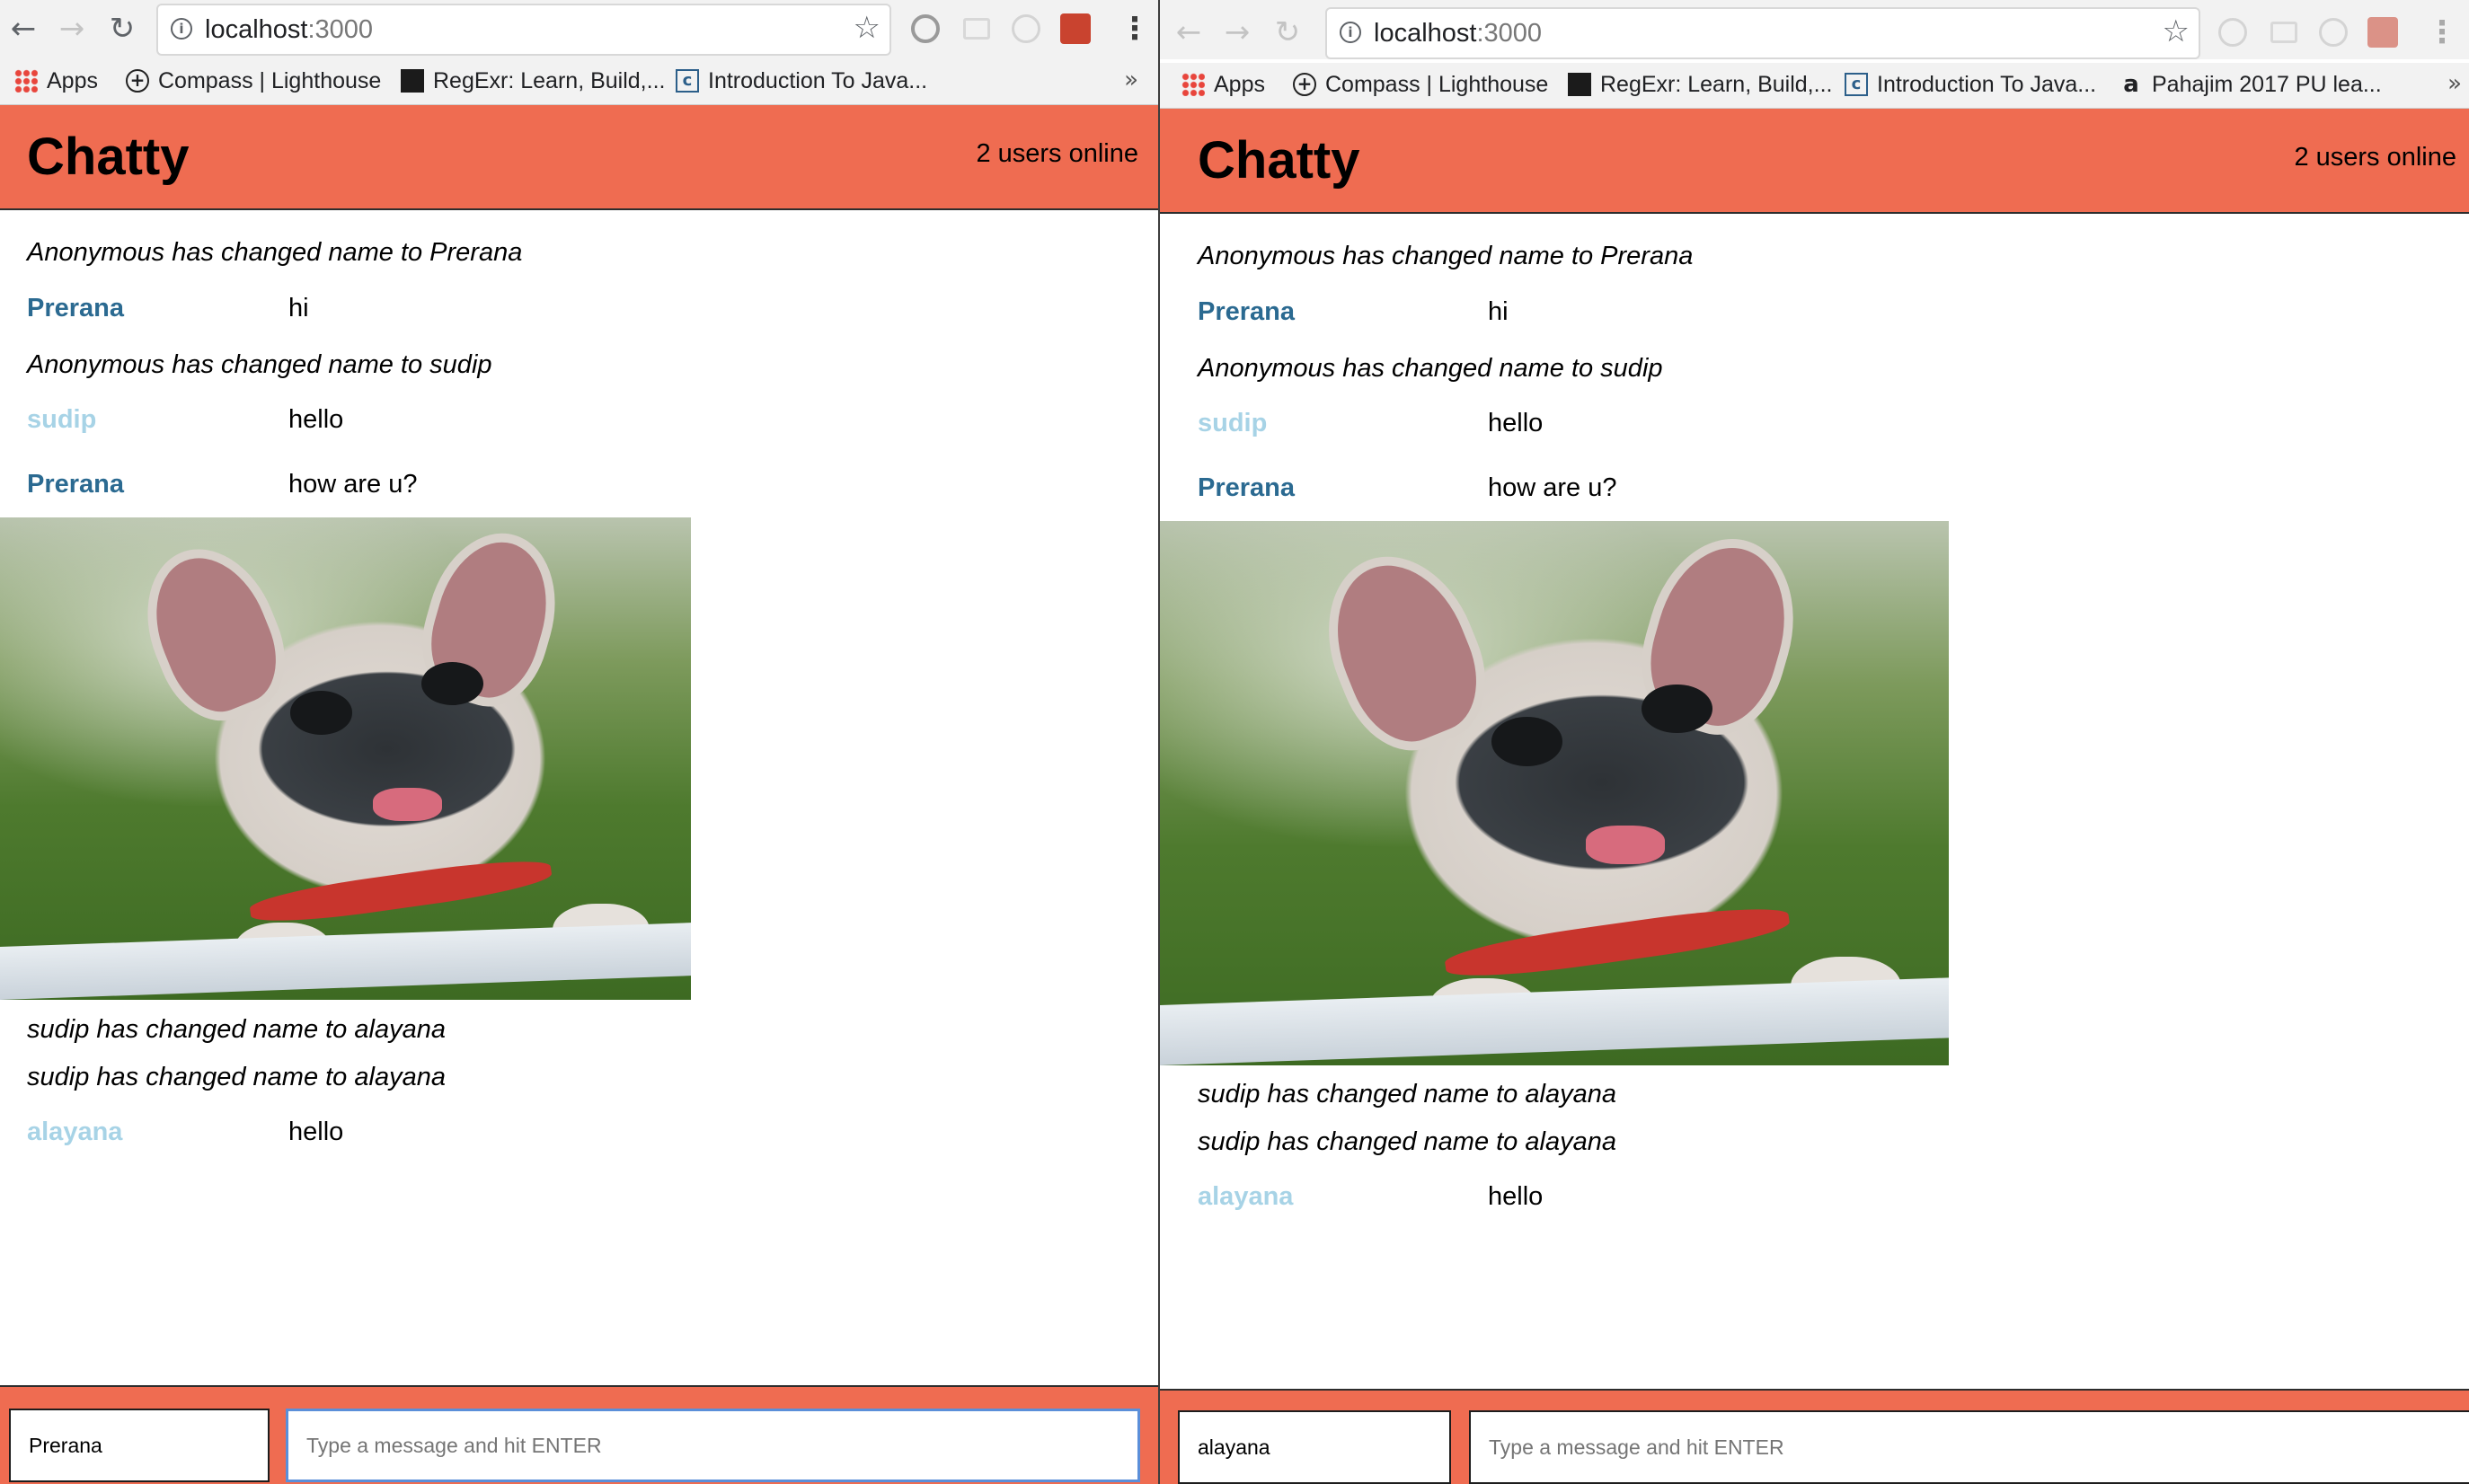  I want to click on amazon-icon: a, so click(2131, 84).